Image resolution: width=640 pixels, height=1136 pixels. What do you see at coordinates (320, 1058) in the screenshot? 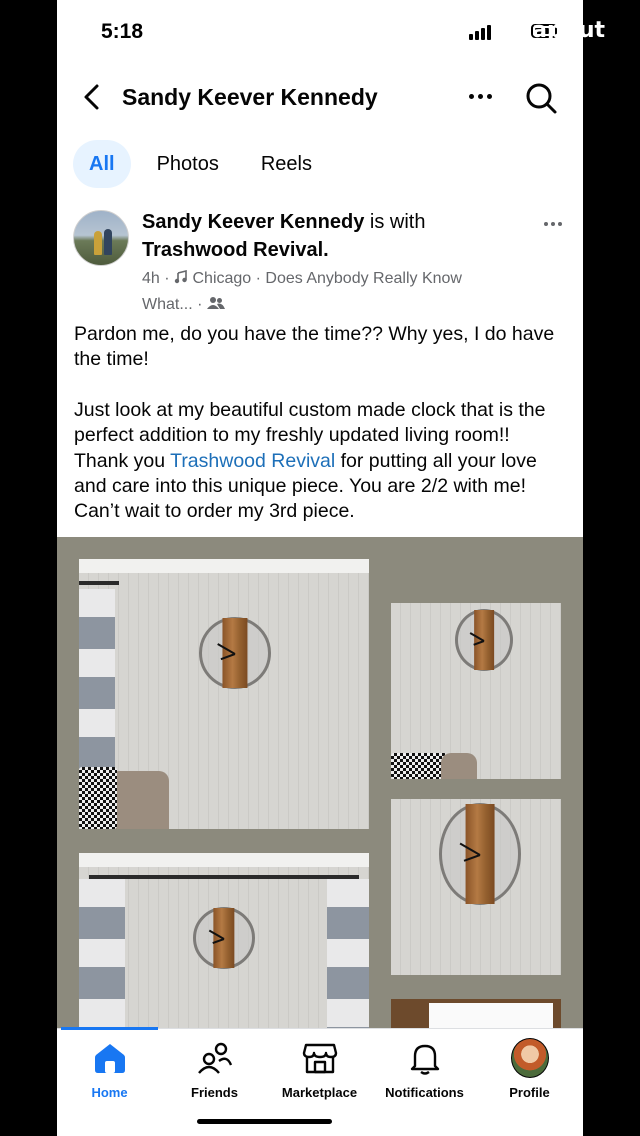
I see `marketplace-icon` at bounding box center [320, 1058].